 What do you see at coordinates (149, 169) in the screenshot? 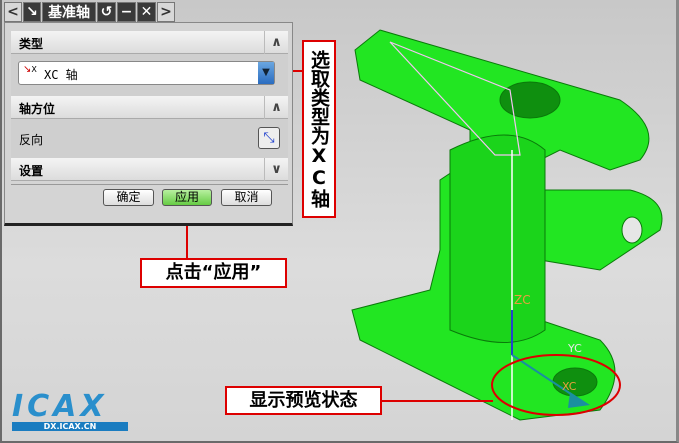
I see `section-settings: 设置 ∨` at bounding box center [149, 169].